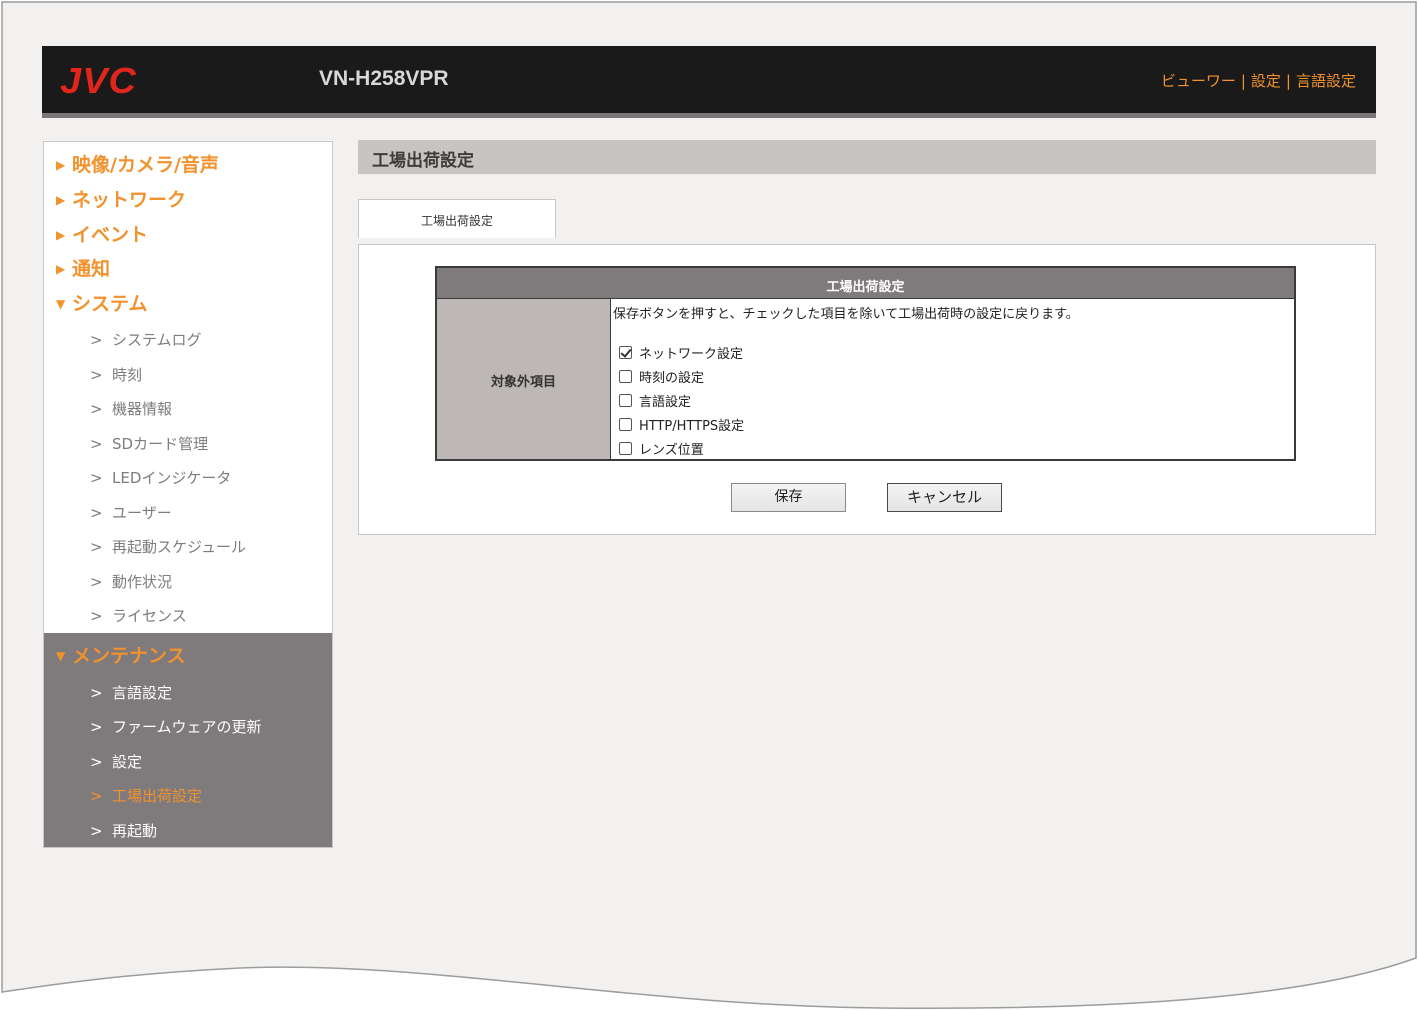 The image size is (1418, 1011). I want to click on sidebar-item-reboot: > 再起動, so click(123, 830).